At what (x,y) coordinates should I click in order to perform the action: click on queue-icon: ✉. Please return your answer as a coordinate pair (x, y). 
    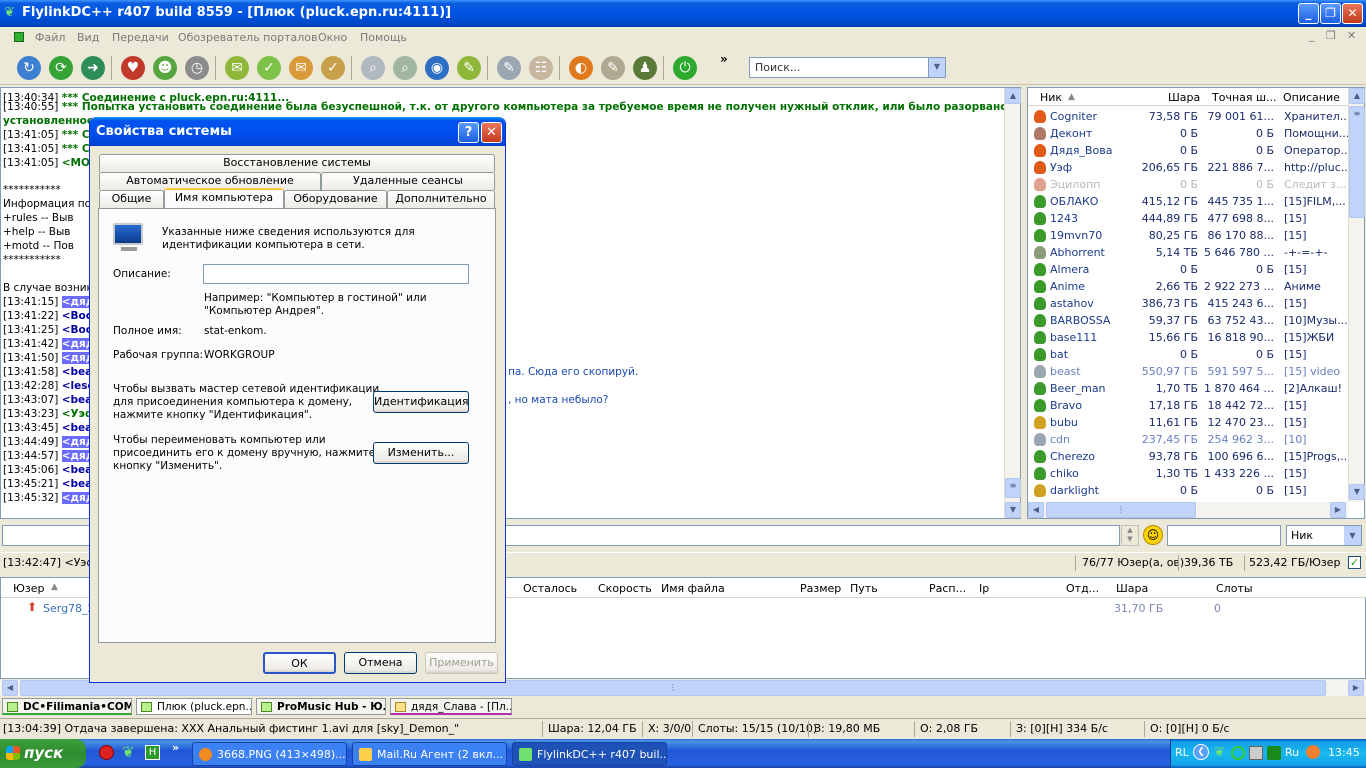
    Looking at the image, I should click on (237, 68).